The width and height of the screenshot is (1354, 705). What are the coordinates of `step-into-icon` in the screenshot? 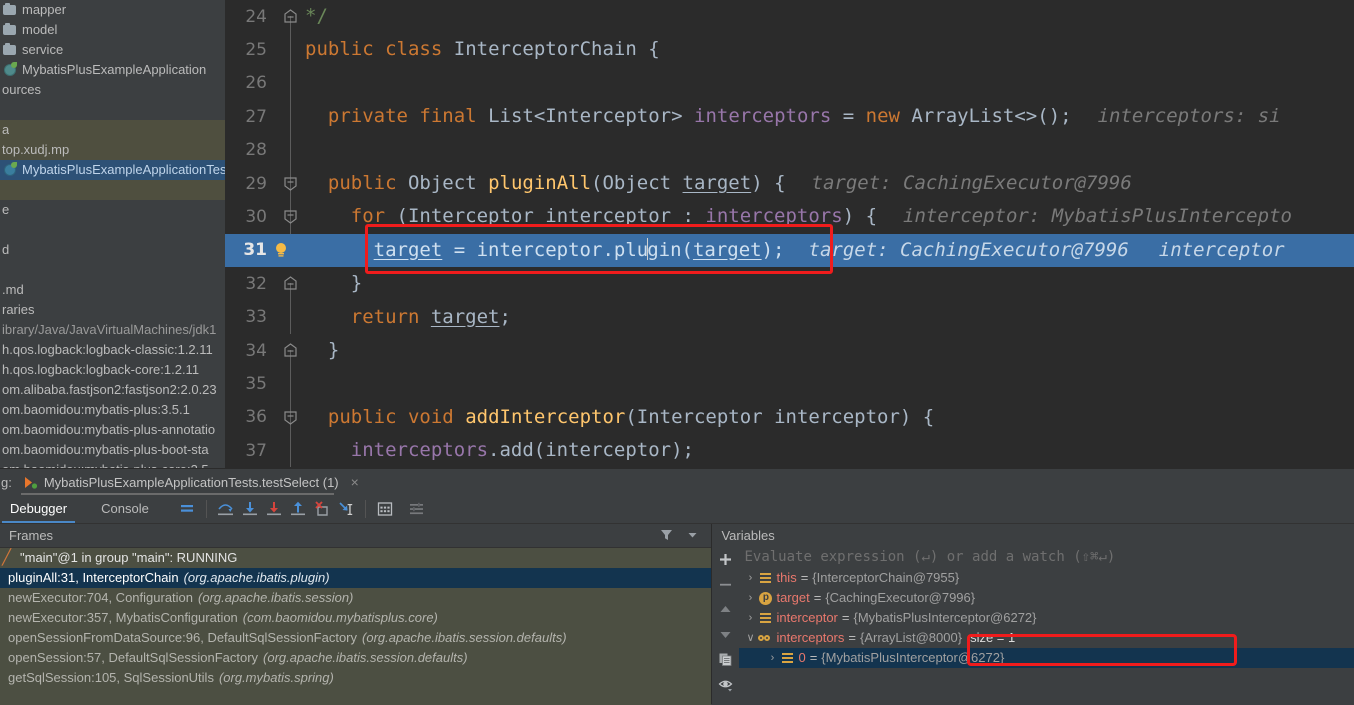 It's located at (250, 509).